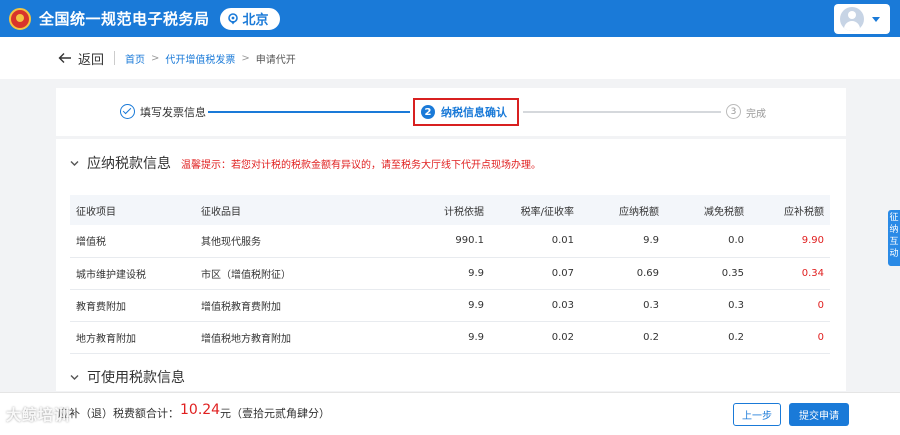 The image size is (900, 435). I want to click on interaction-float-tab: 征纳互动, so click(894, 238).